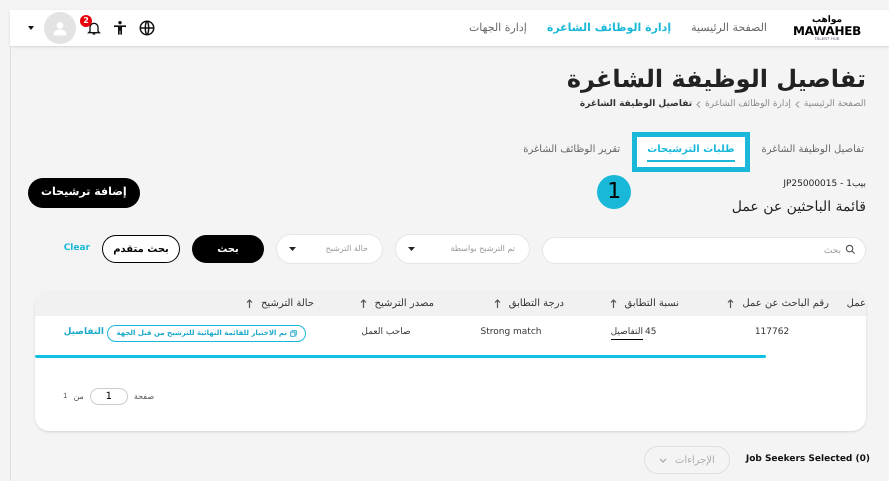  What do you see at coordinates (60, 28) in the screenshot?
I see `person-icon` at bounding box center [60, 28].